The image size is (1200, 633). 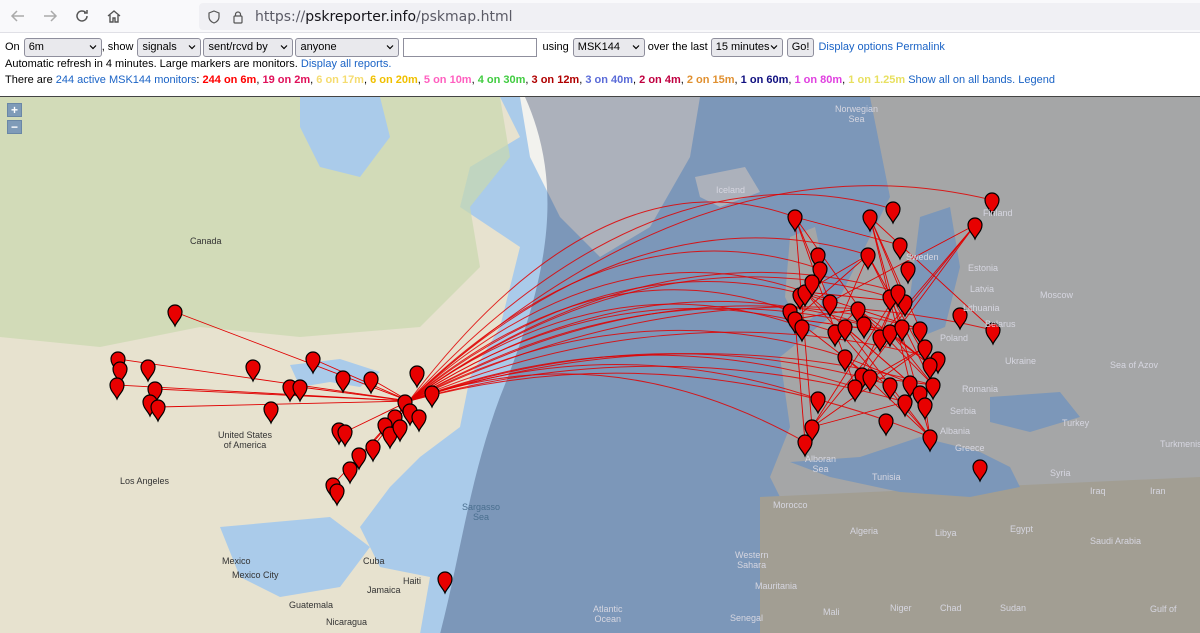 I want to click on band-count-link: 5 on 10m, so click(x=448, y=80).